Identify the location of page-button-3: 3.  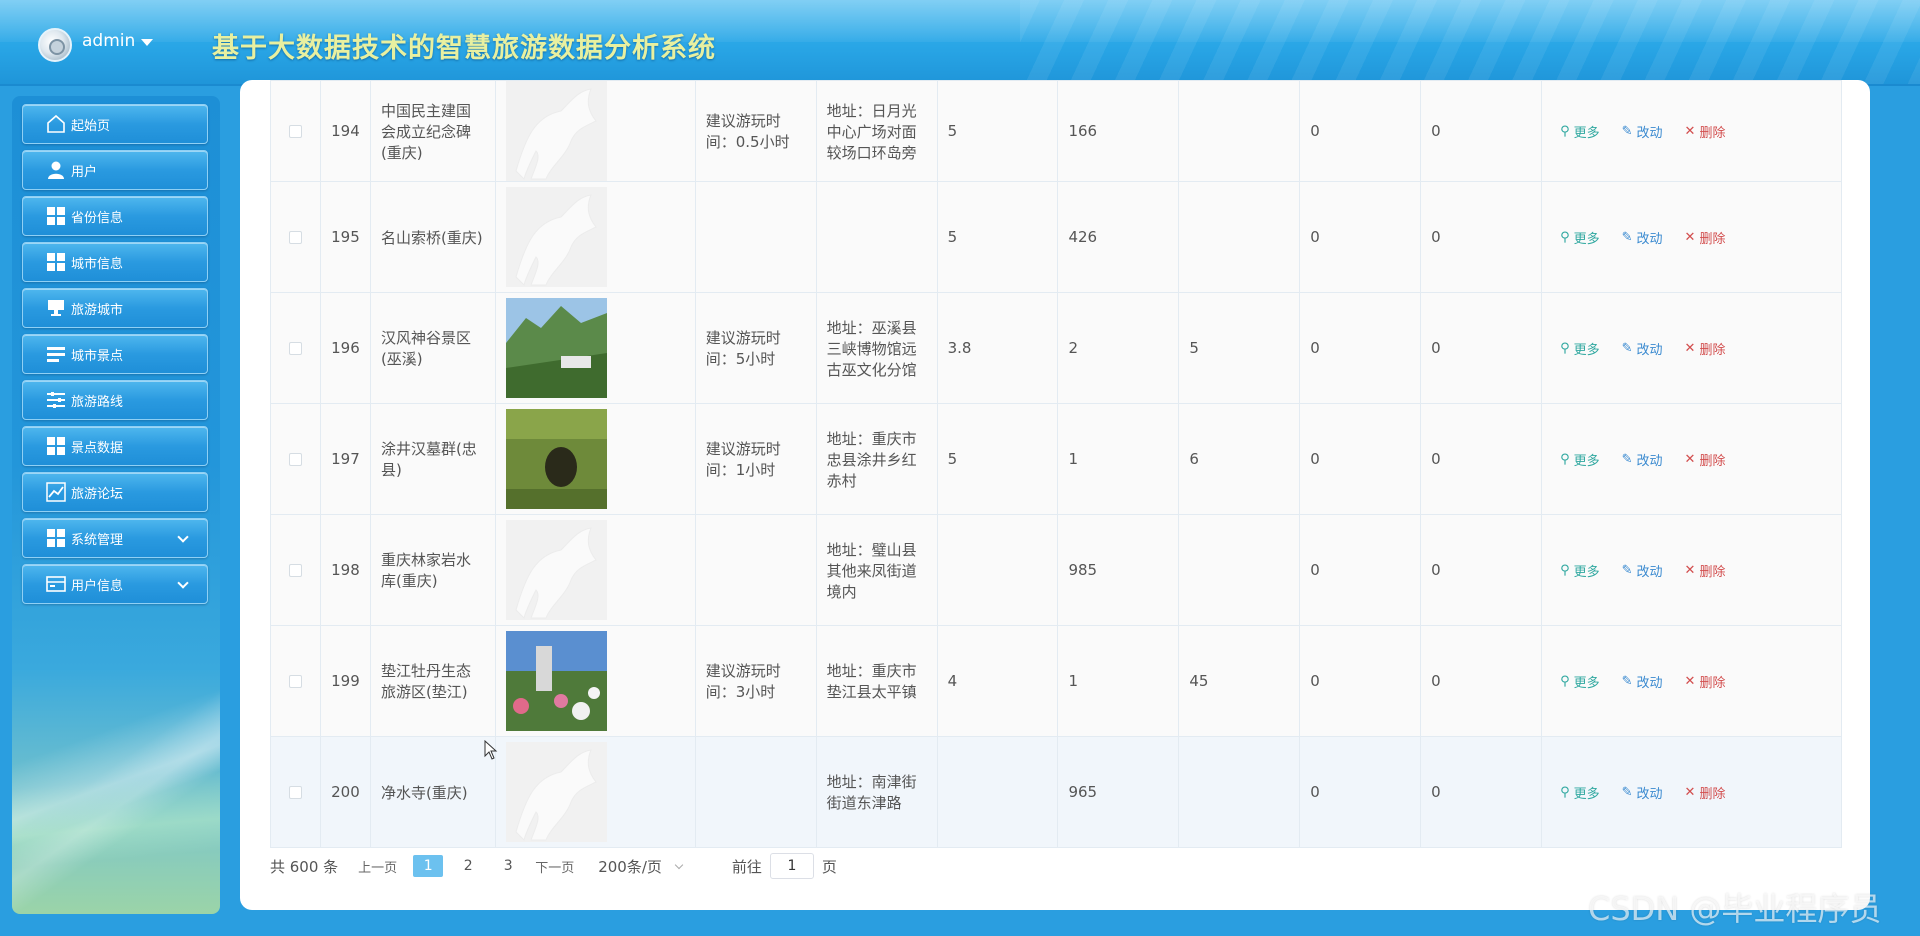
(508, 866).